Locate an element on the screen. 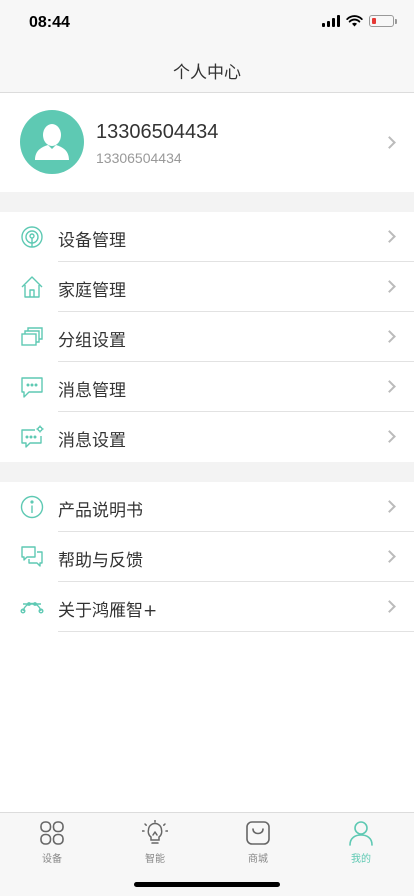  menu-item-product-manual: 产品说明书 is located at coordinates (207, 507).